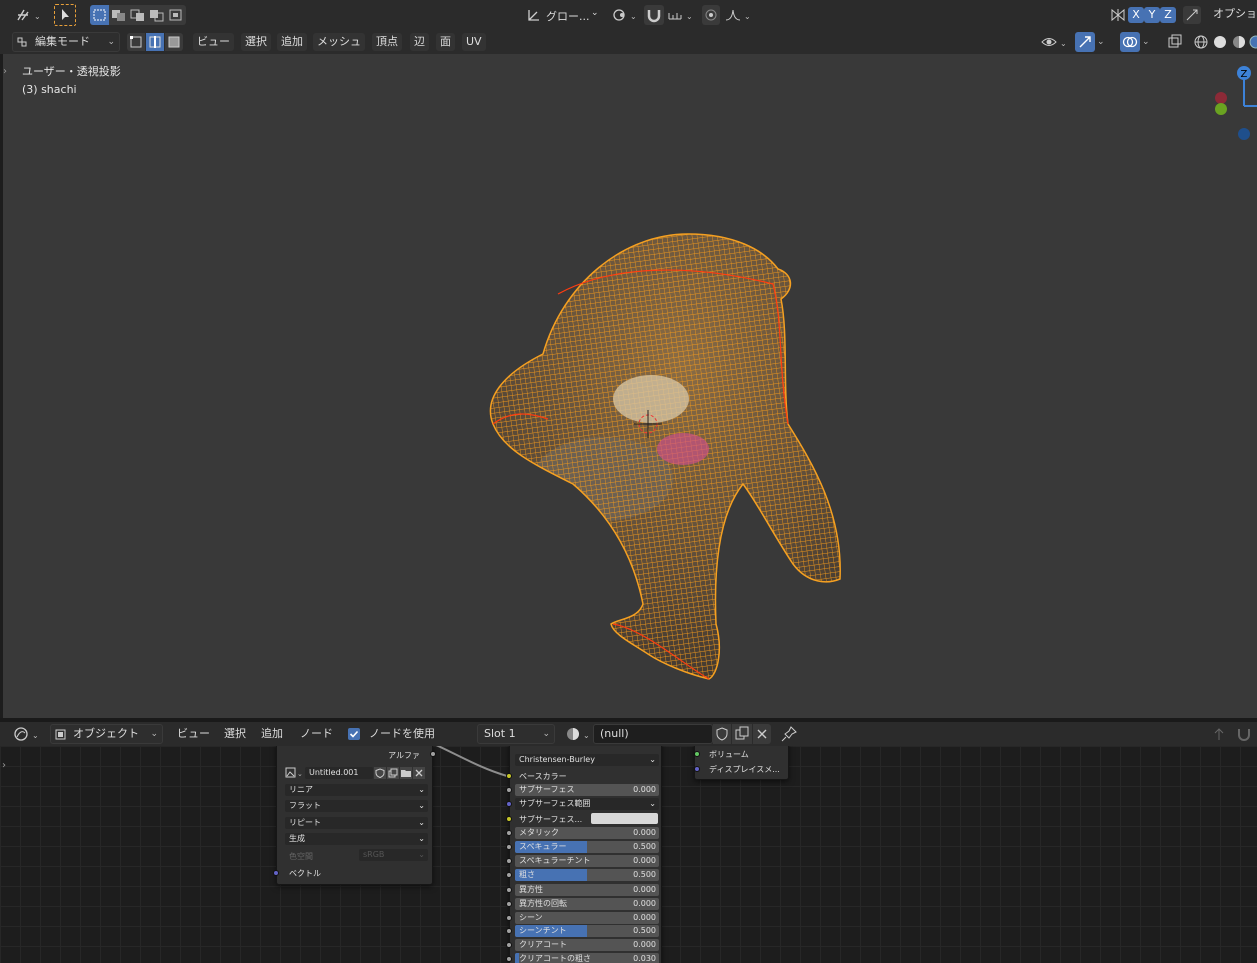 This screenshot has width=1257, height=963. What do you see at coordinates (1230, 105) in the screenshot?
I see `navigation-gizmo: Z` at bounding box center [1230, 105].